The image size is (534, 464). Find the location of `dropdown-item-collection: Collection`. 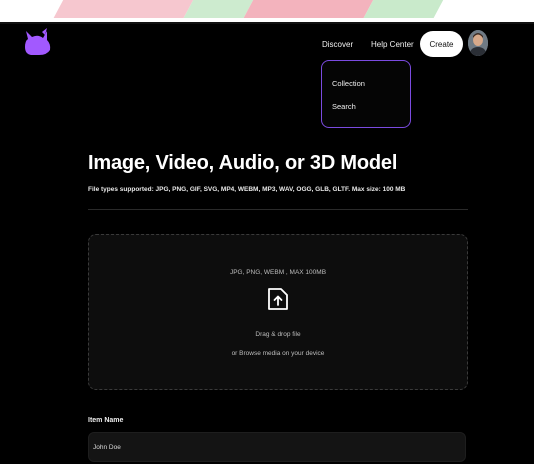

dropdown-item-collection: Collection is located at coordinates (348, 83).